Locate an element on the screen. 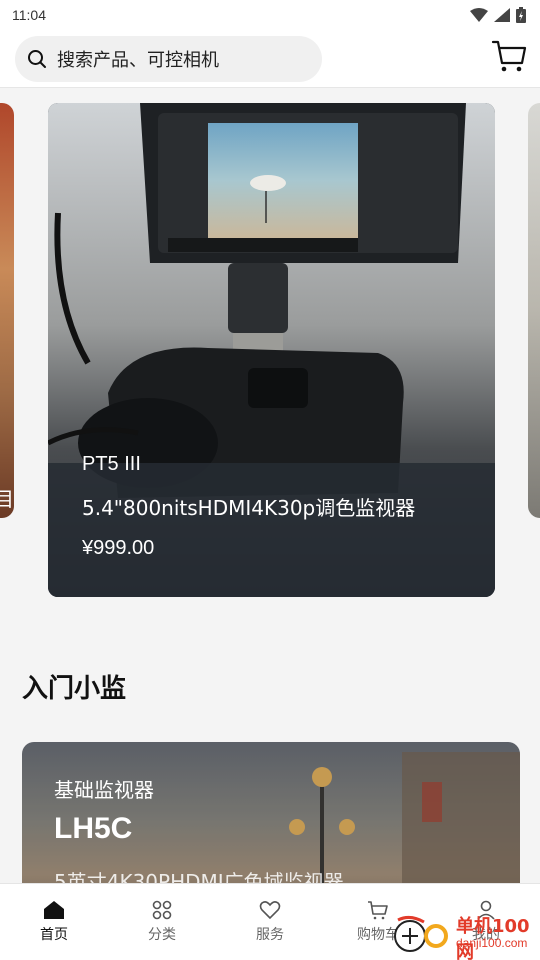  top-bar: 搜索产品、可控相机 is located at coordinates (270, 59).